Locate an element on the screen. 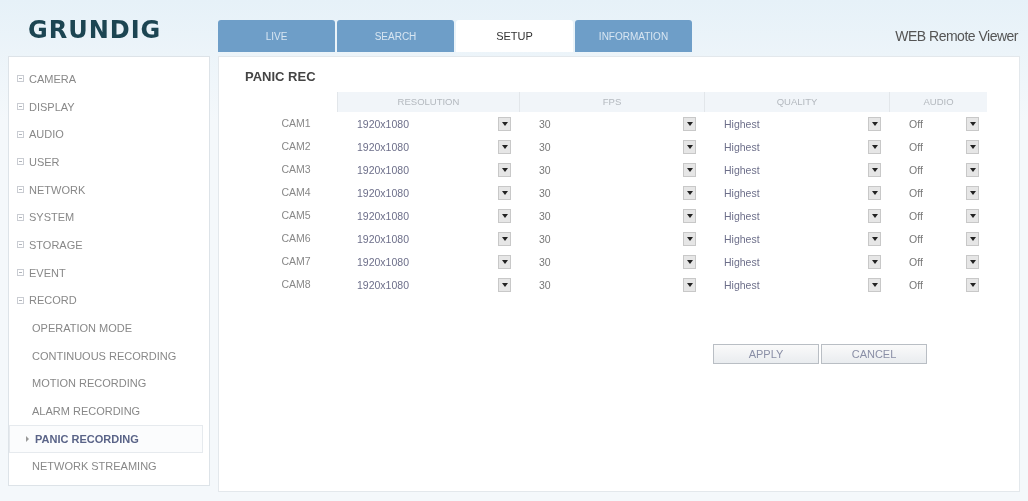  sidebar-item: USER is located at coordinates (109, 162).